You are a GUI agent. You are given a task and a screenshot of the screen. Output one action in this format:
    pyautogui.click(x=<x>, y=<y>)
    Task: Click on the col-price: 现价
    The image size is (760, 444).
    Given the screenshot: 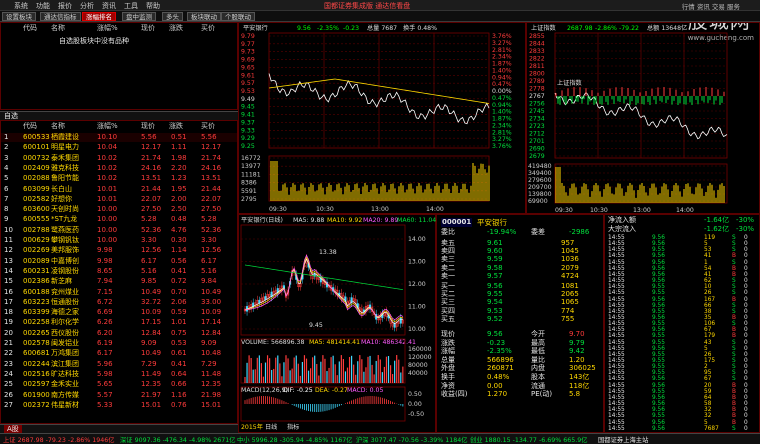 What is the action you would take?
    pyautogui.click(x=148, y=126)
    